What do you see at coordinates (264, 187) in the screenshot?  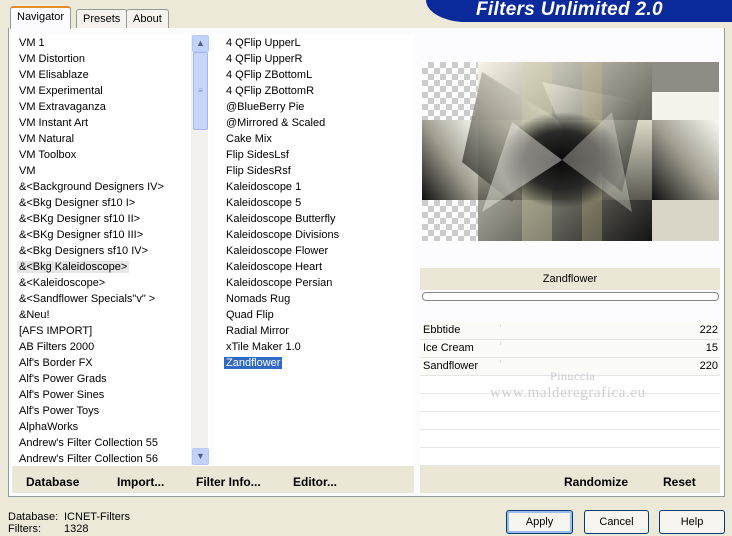 I see `filter-item-label: Kaleidoscope 1` at bounding box center [264, 187].